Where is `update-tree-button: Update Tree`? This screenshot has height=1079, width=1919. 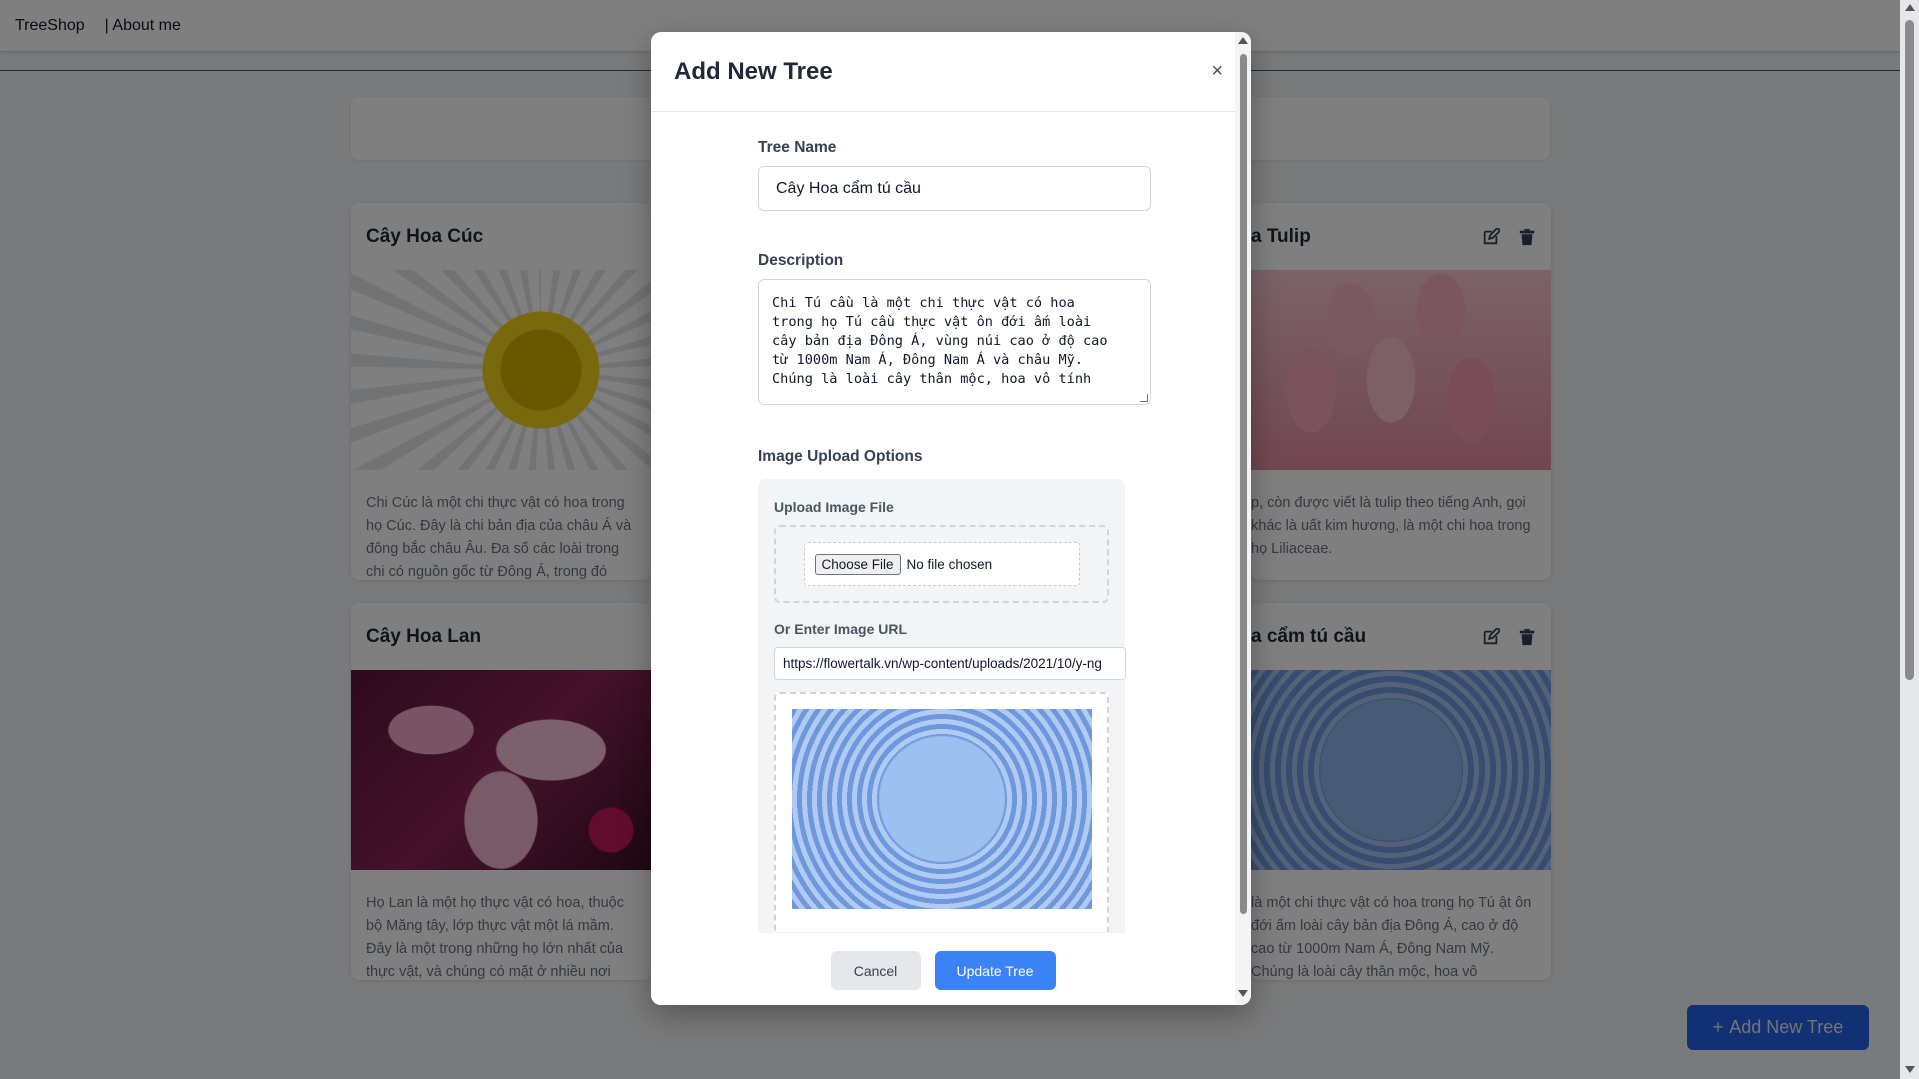
update-tree-button: Update Tree is located at coordinates (995, 970).